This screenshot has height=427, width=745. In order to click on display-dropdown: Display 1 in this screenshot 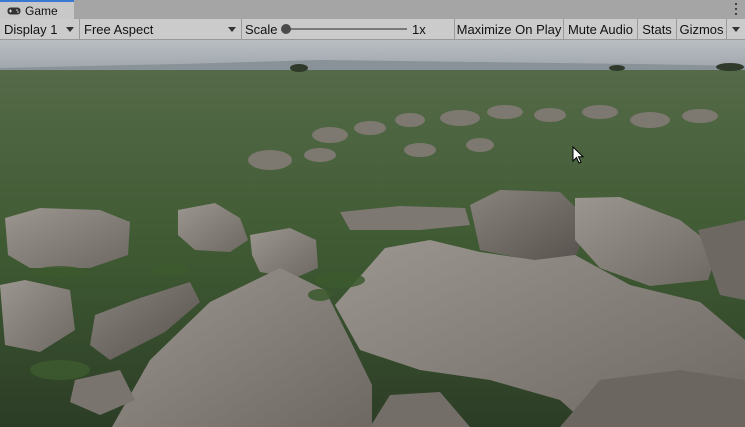, I will do `click(40, 29)`.